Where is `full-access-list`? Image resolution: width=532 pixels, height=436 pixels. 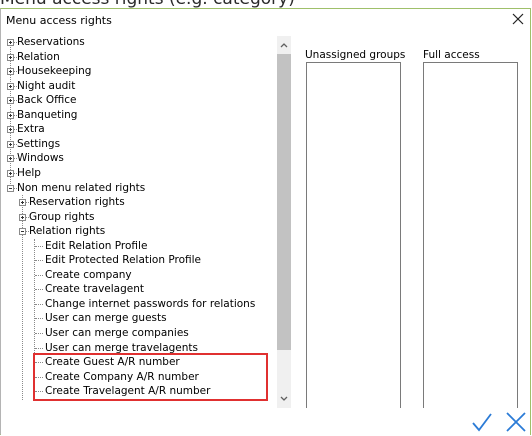 full-access-list is located at coordinates (470, 236).